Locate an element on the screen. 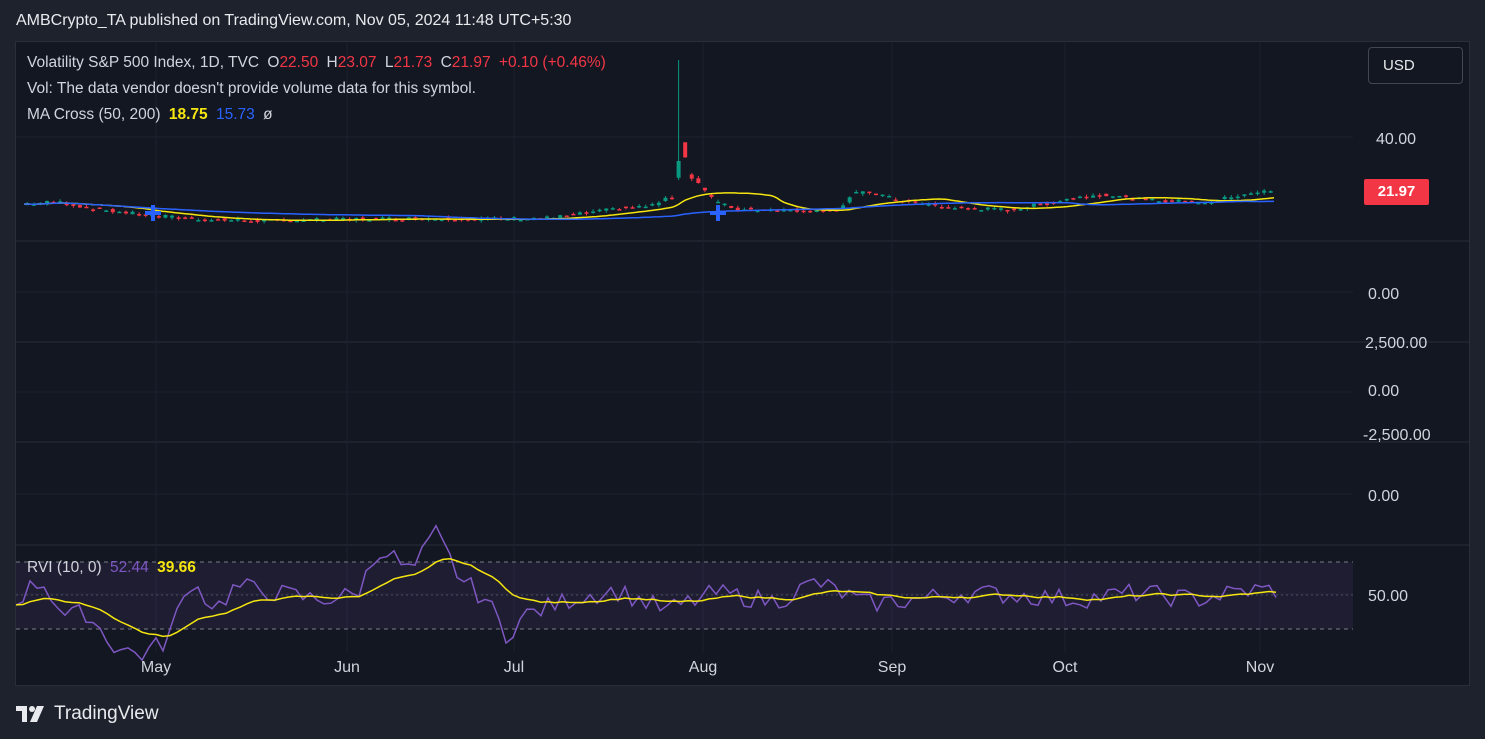 This screenshot has height=739, width=1485. time-axis-label: Aug is located at coordinates (703, 667).